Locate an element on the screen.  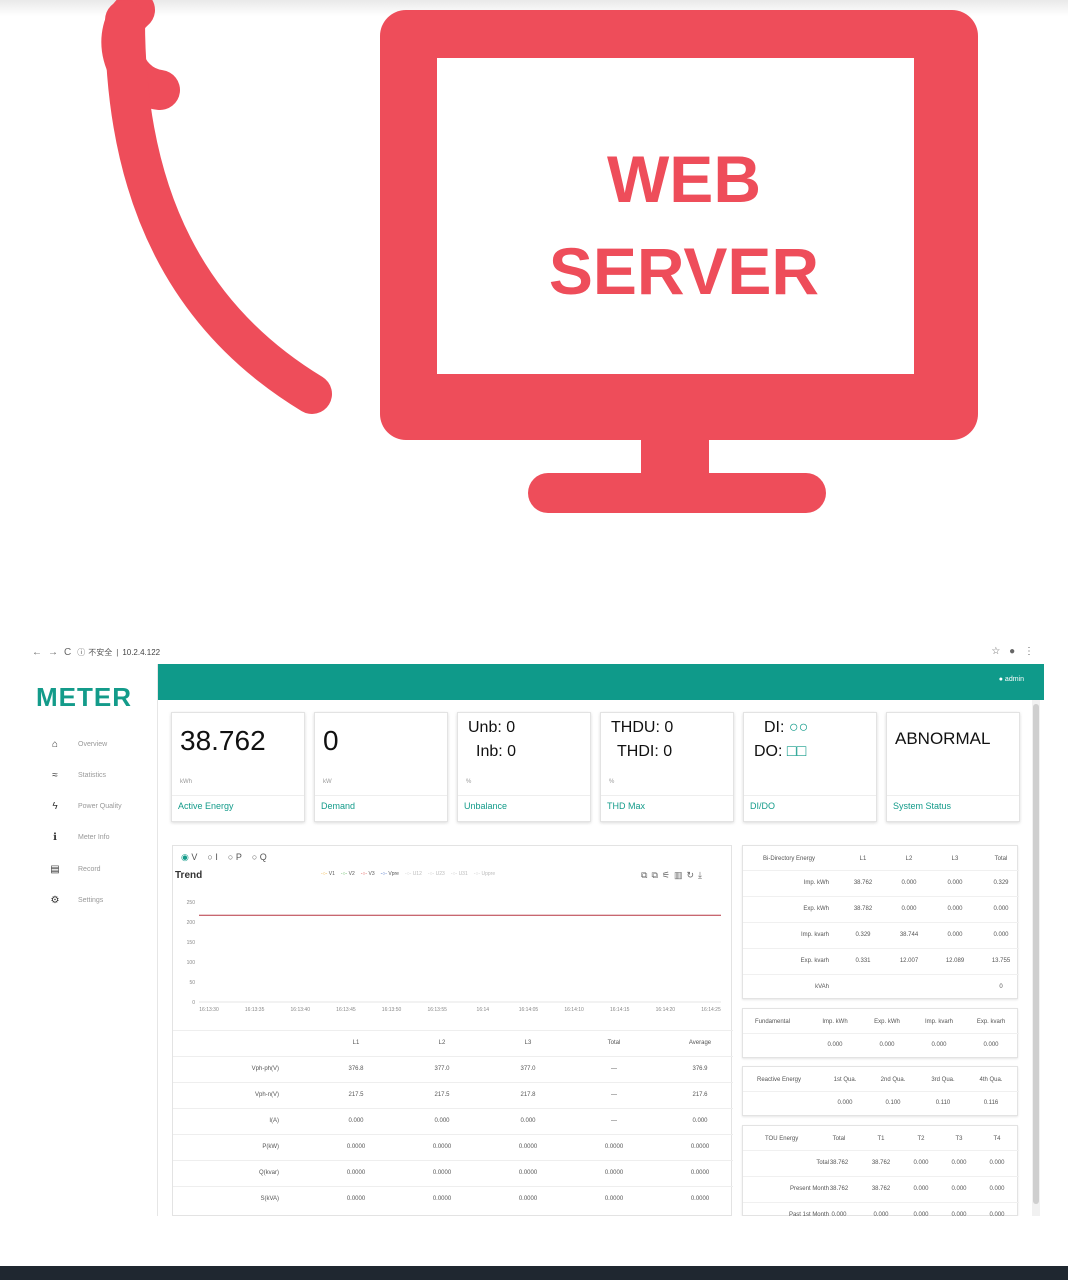
star-icon: ☆ is located at coordinates (995, 651).